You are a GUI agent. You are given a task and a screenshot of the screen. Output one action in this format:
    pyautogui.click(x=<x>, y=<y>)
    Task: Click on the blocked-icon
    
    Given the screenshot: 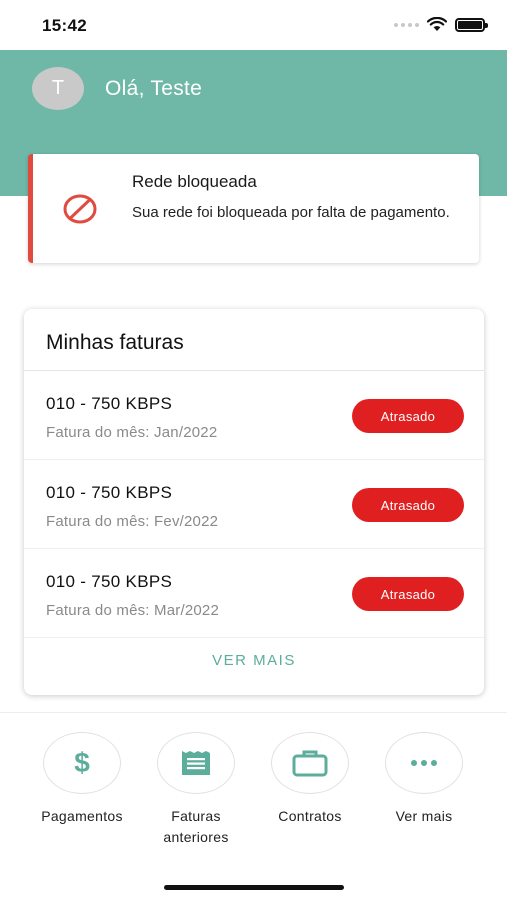 What is the action you would take?
    pyautogui.click(x=80, y=209)
    